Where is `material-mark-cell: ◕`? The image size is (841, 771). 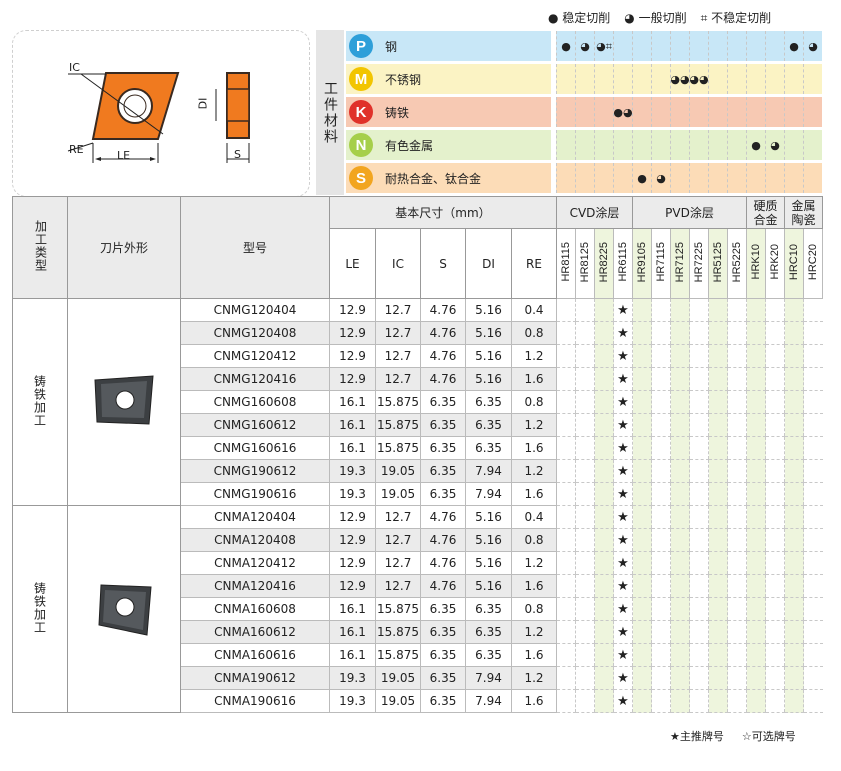
material-mark-cell: ◕ is located at coordinates (660, 178).